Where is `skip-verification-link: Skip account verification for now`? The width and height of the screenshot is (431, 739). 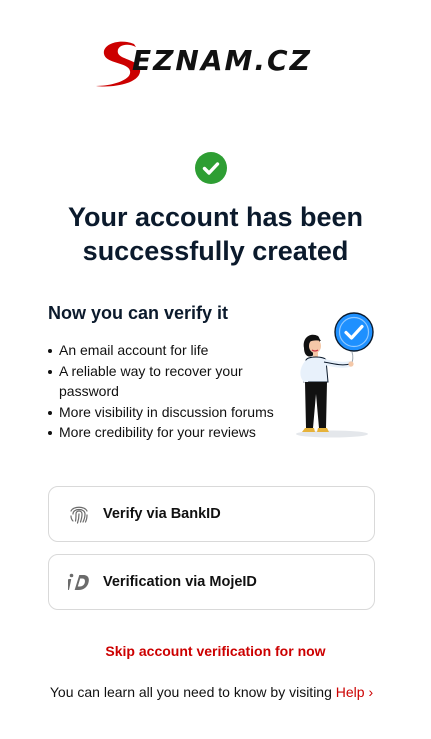 skip-verification-link: Skip account verification for now is located at coordinates (215, 651).